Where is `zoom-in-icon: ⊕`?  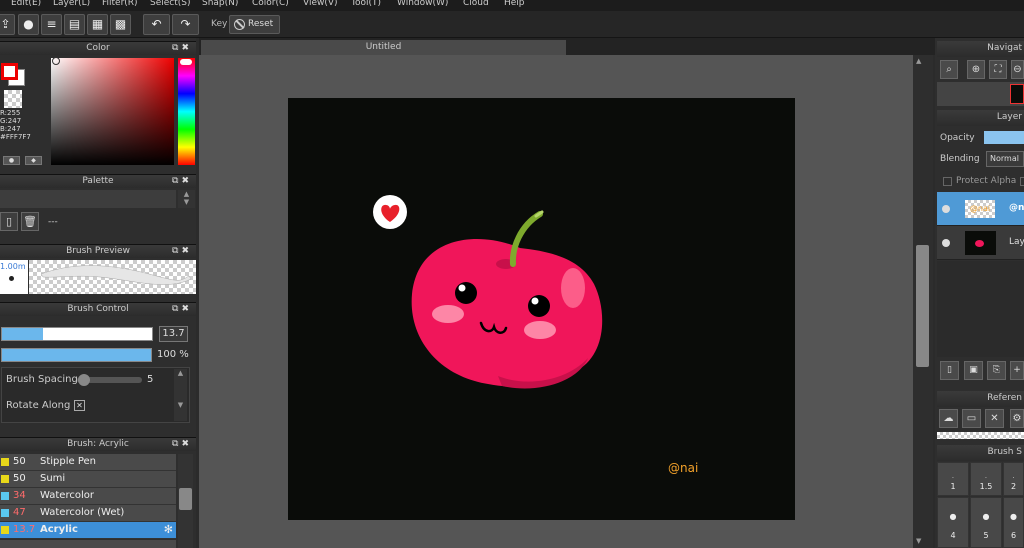
zoom-in-icon: ⊕ is located at coordinates (976, 69).